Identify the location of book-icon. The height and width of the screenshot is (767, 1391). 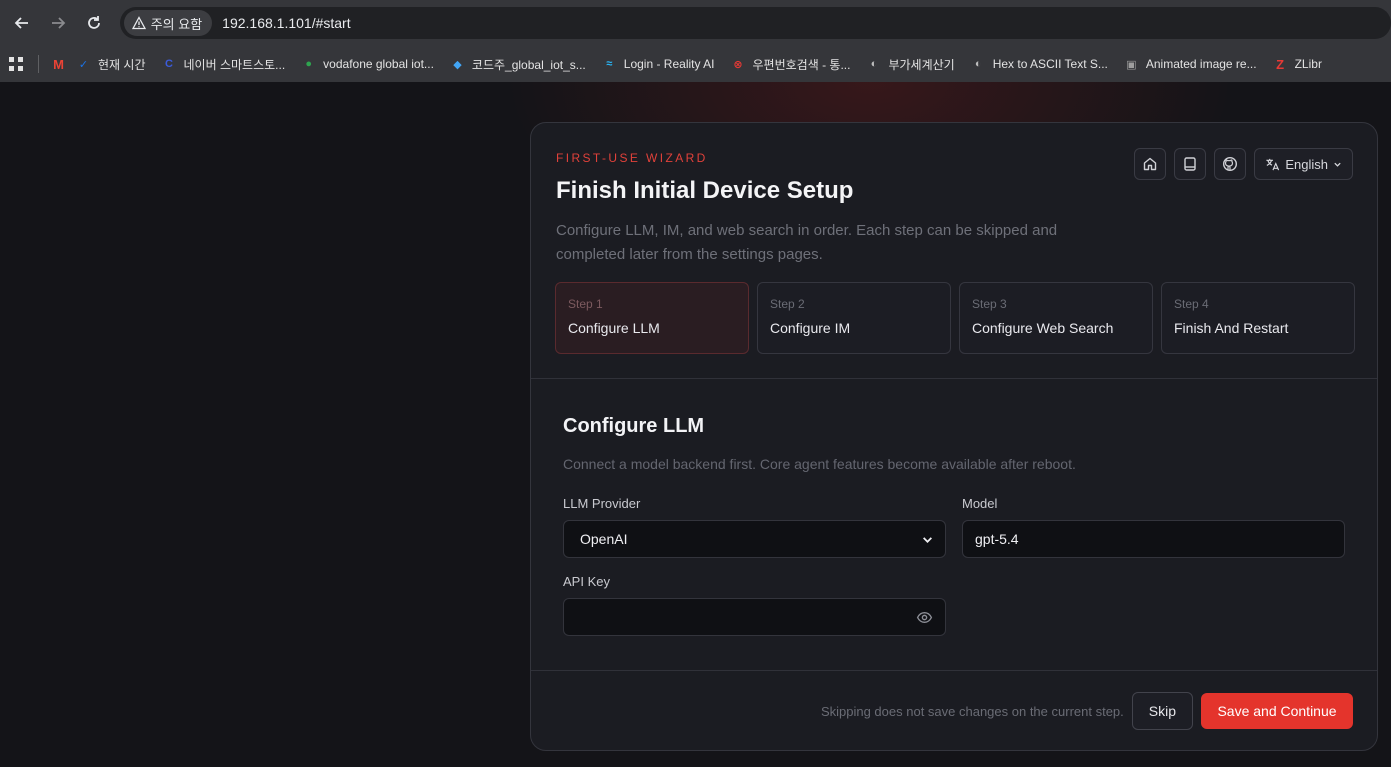
(1190, 164).